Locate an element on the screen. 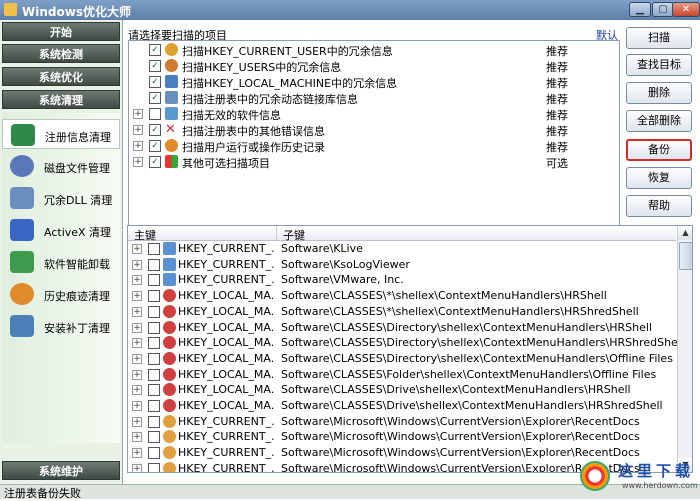  scroll-up-icon: ▲ is located at coordinates (685, 233).